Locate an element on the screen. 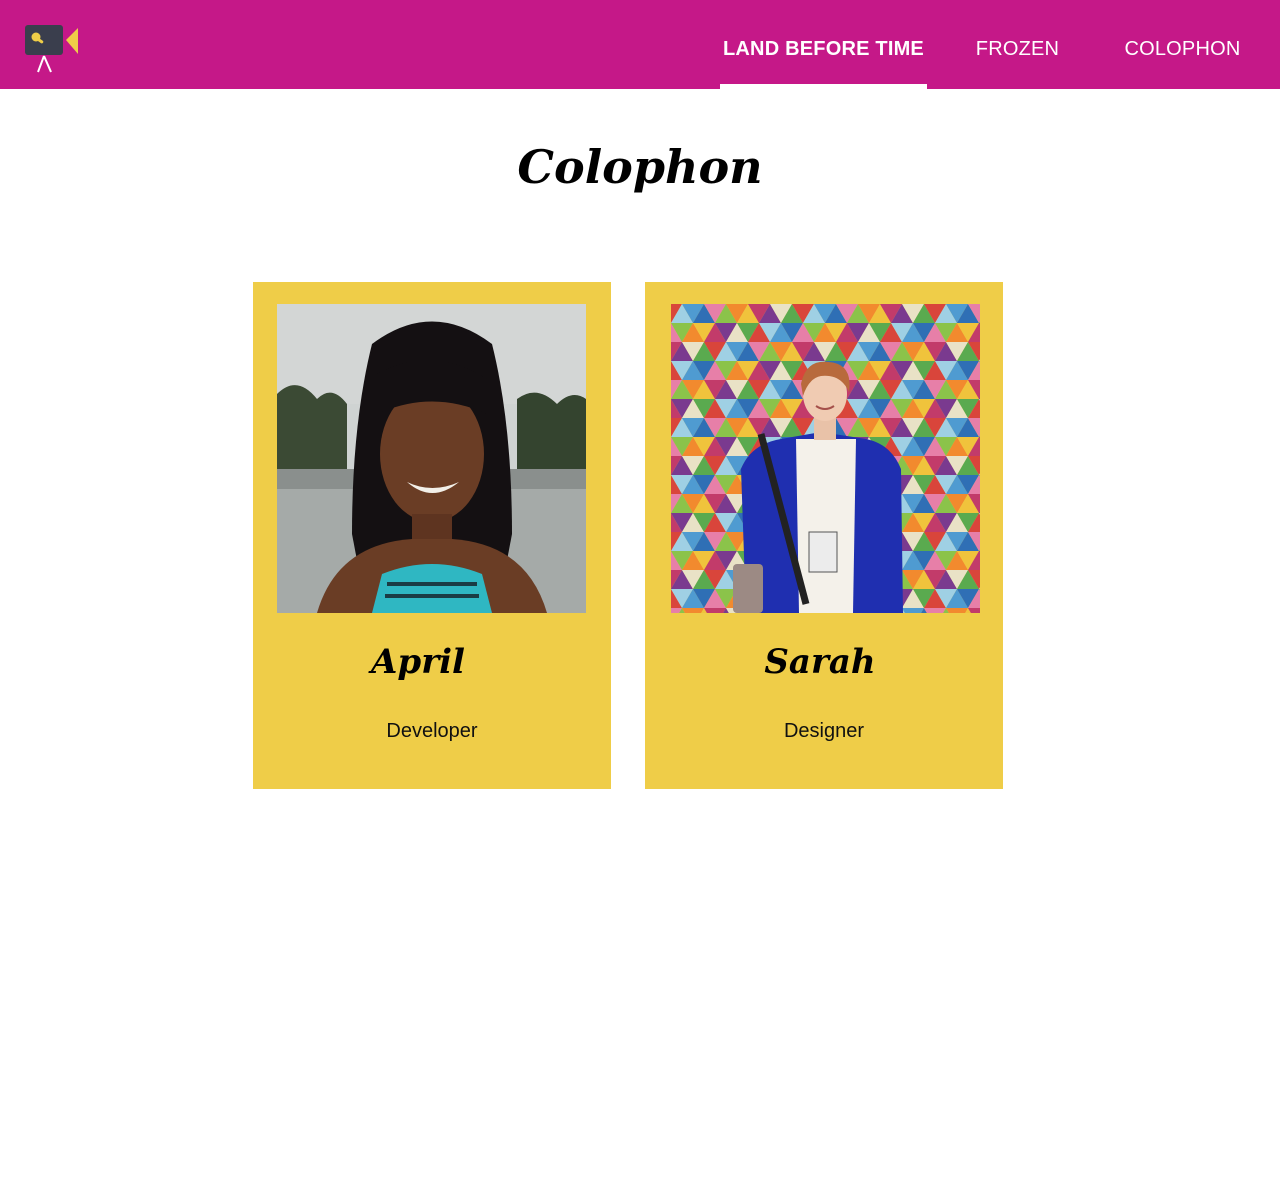 Image resolution: width=1280 pixels, height=1180 pixels. person-name: Sarah is located at coordinates (820, 662).